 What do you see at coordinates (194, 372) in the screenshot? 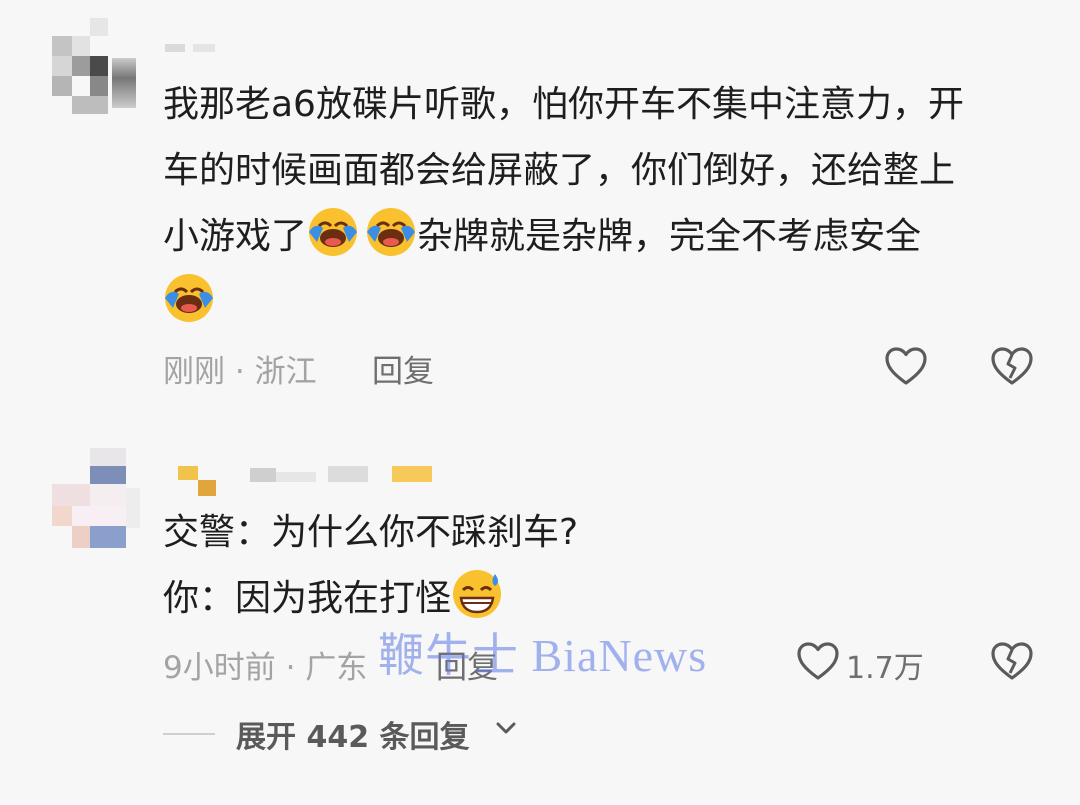
I see `comment-time: 刚刚` at bounding box center [194, 372].